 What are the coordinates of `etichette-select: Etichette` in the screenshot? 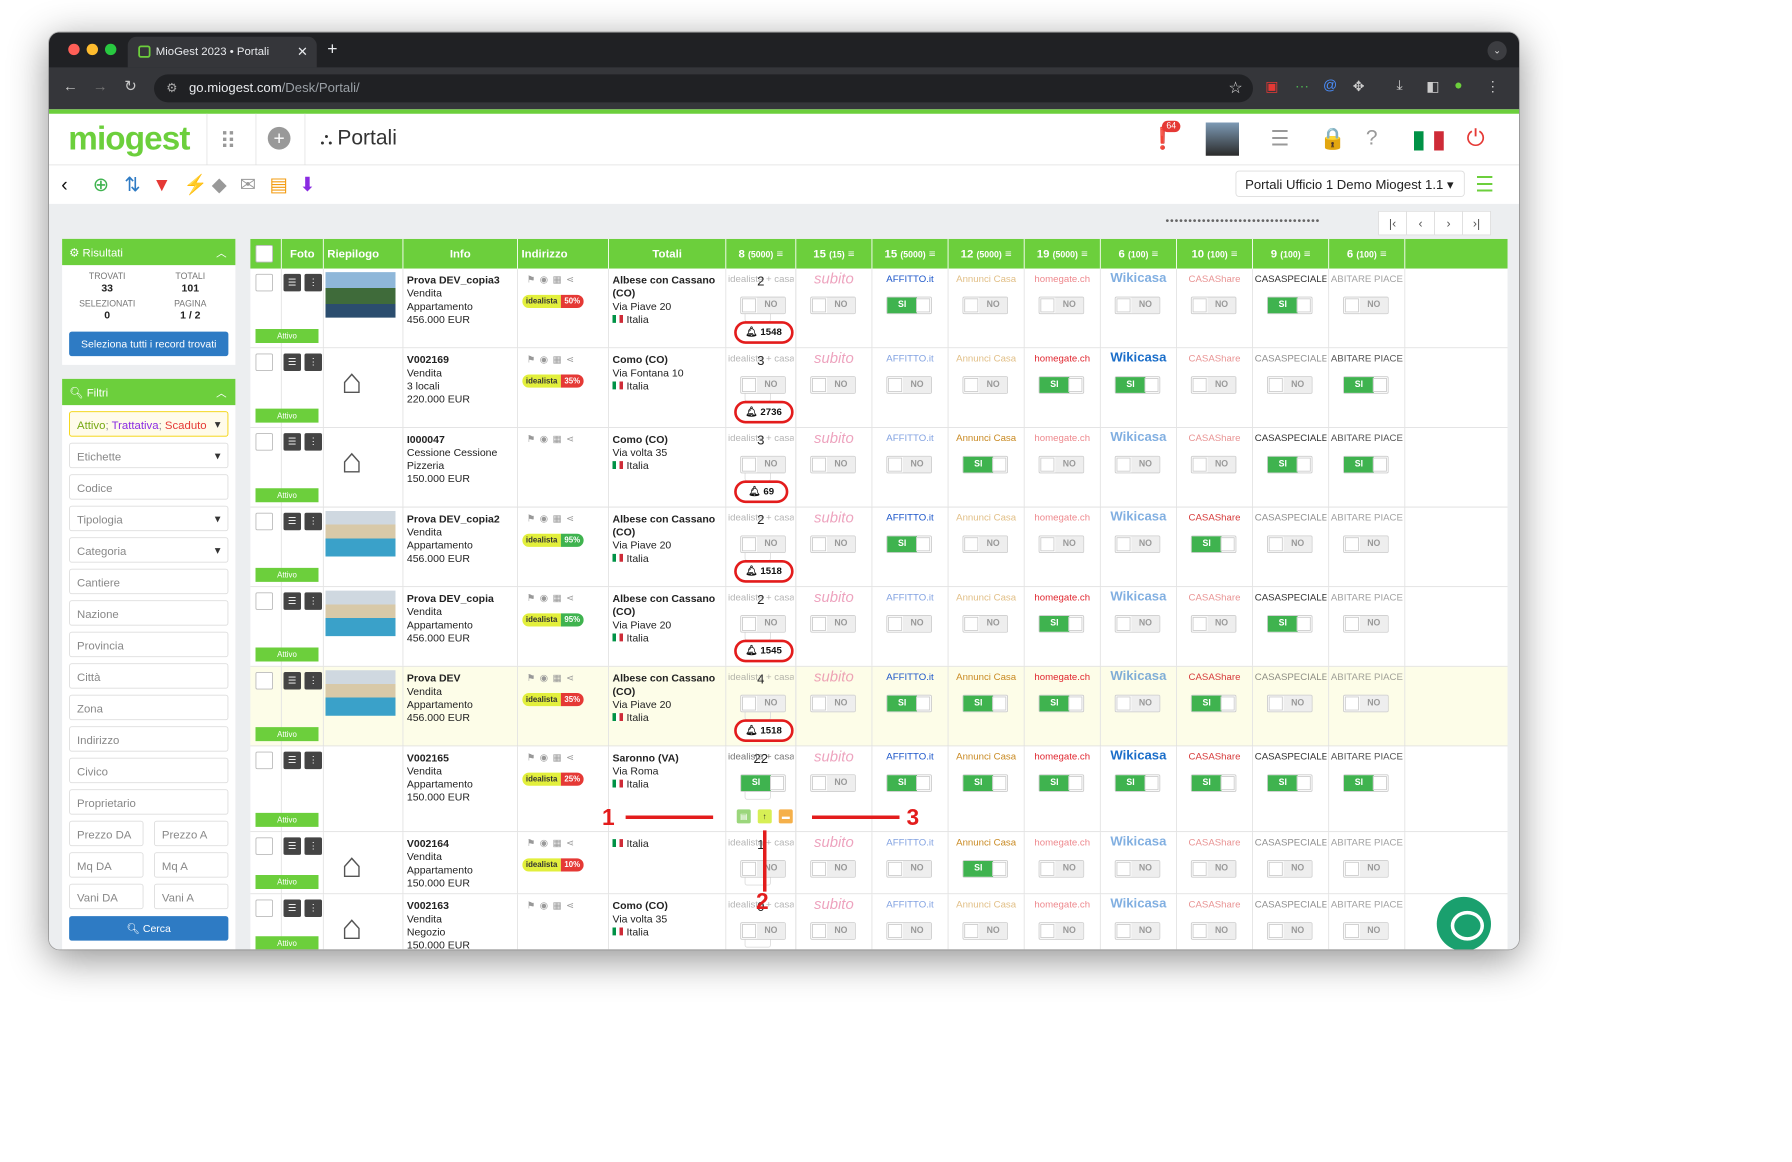 It's located at (149, 455).